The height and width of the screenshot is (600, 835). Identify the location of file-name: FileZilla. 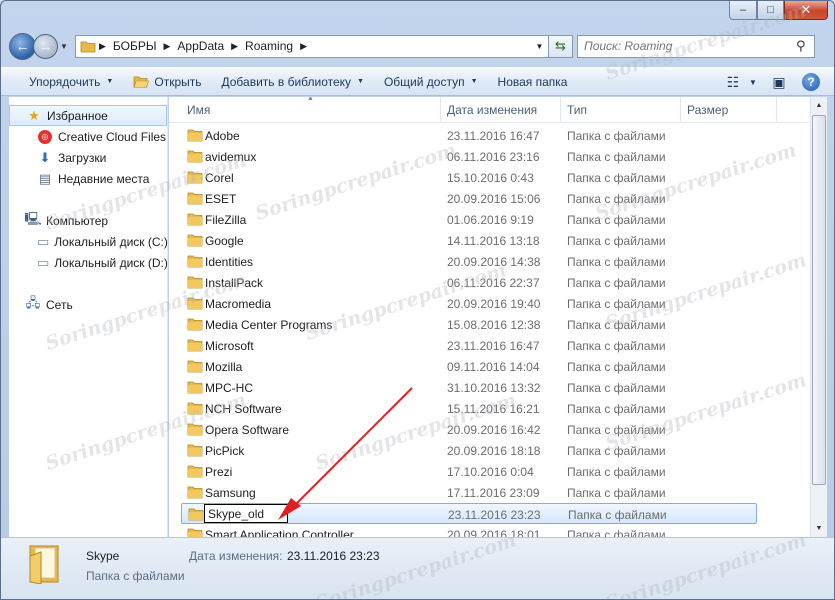
(226, 219).